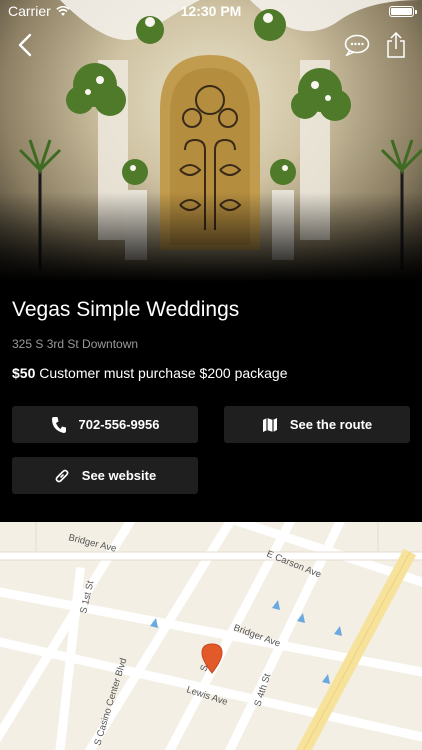 The height and width of the screenshot is (750, 422). Describe the element at coordinates (403, 11) in the screenshot. I see `battery-icon` at that location.